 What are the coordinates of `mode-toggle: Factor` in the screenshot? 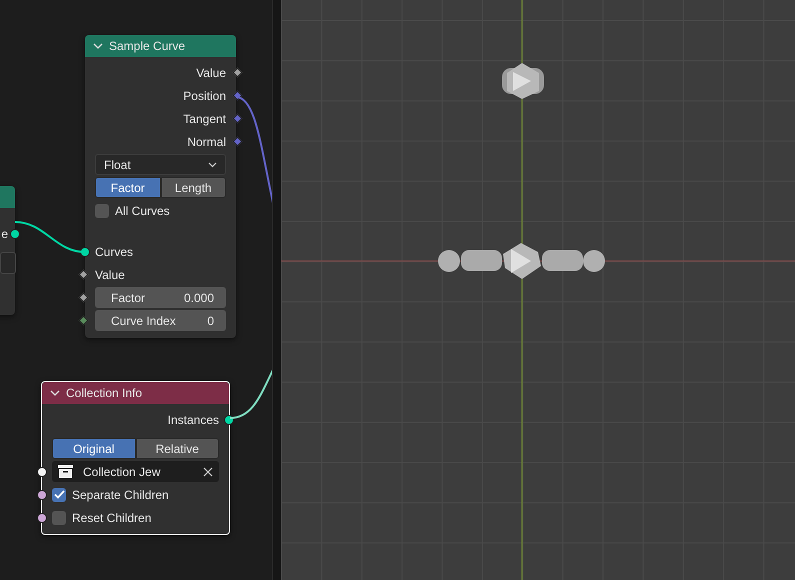 It's located at (127, 187).